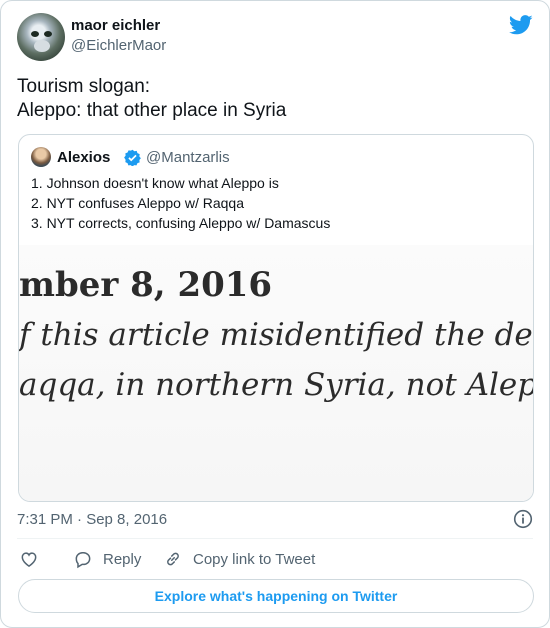 This screenshot has width=550, height=628. Describe the element at coordinates (84, 86) in the screenshot. I see `tweet-line-1: Tourism slogan:` at that location.